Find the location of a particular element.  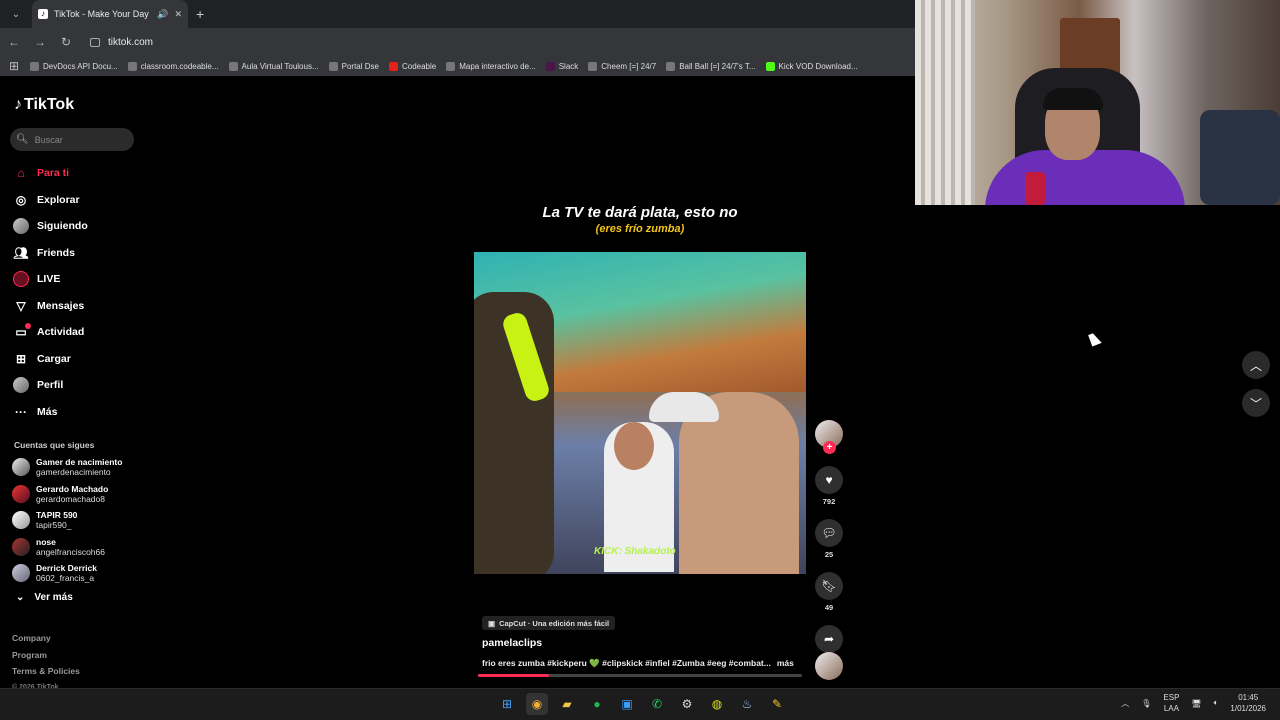

bookmark-item: Portal Dse is located at coordinates (353, 66).